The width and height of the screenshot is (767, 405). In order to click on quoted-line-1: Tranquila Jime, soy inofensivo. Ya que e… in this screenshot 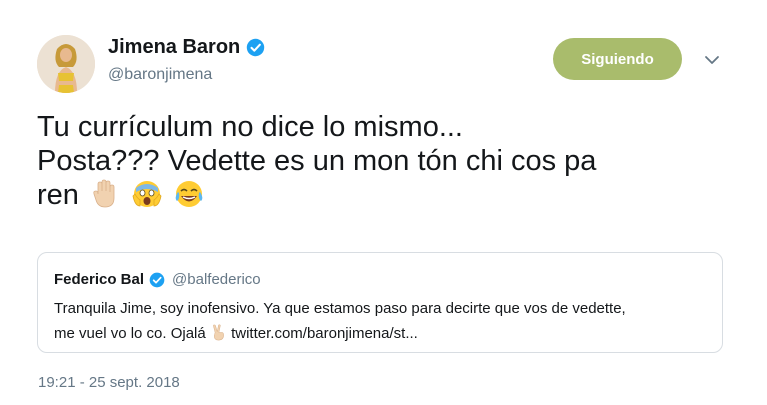, I will do `click(340, 308)`.